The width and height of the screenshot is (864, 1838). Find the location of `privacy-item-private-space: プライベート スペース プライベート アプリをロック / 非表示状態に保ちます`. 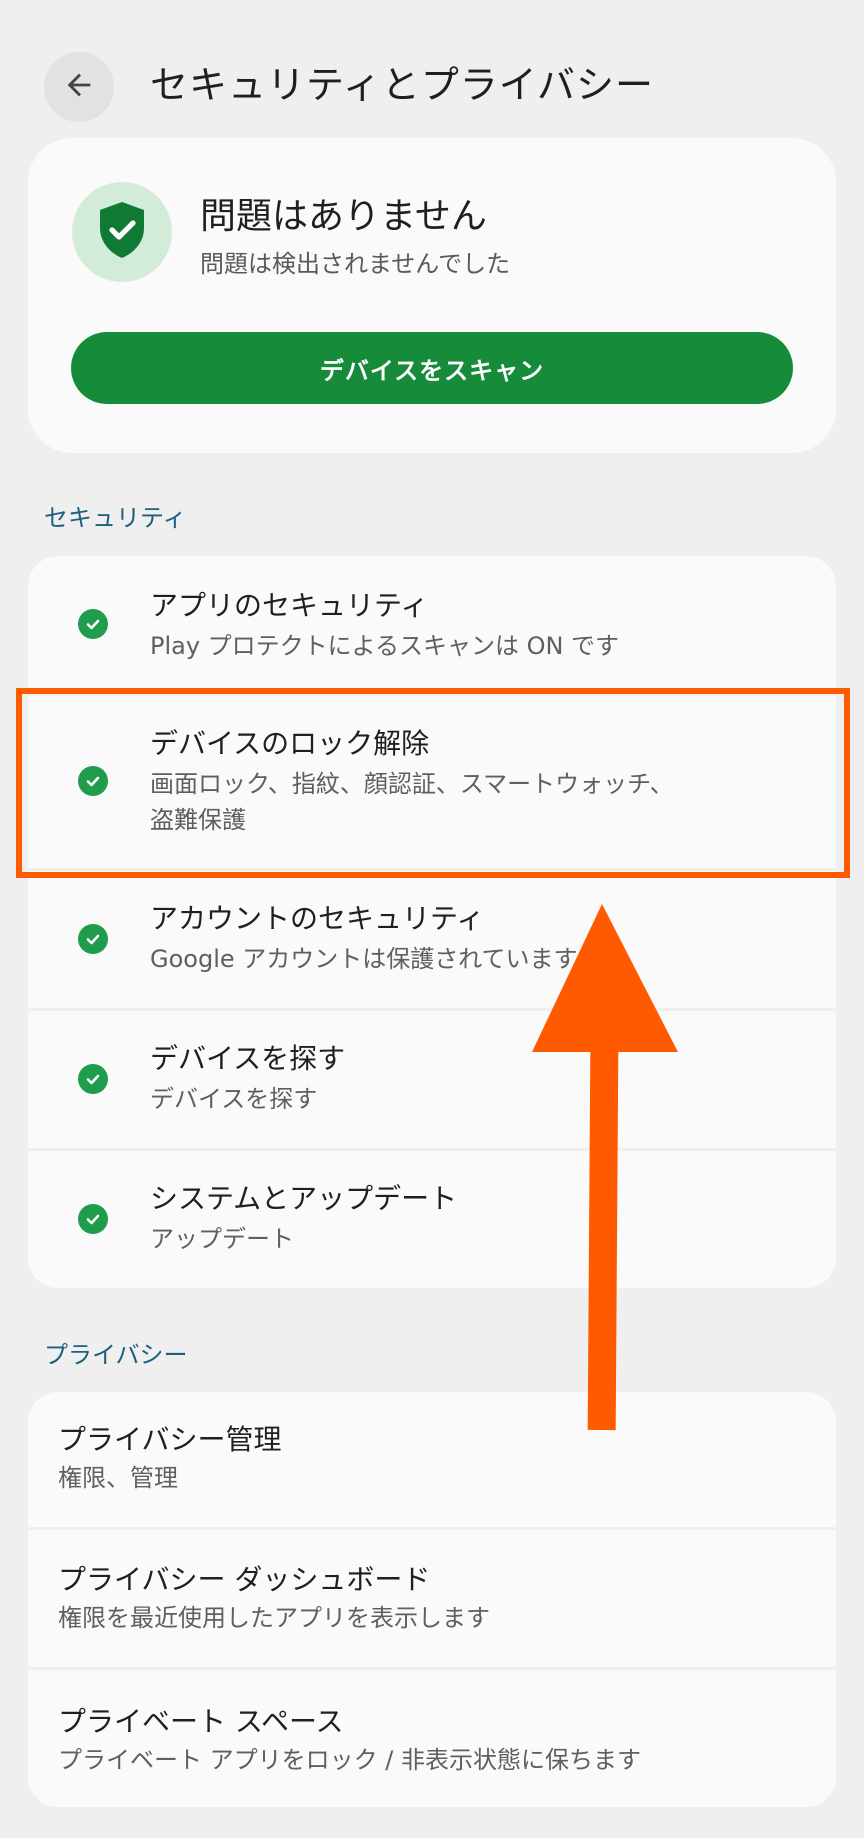

privacy-item-private-space: プライベート スペース プライベート アプリをロック / 非表示状態に保ちます is located at coordinates (432, 1738).